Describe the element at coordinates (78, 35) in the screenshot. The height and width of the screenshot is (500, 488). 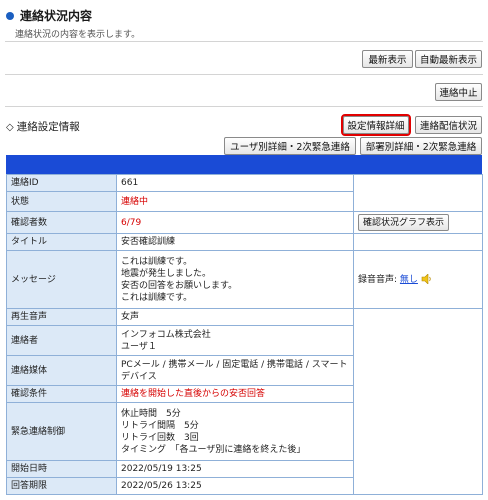
I see `page-subtitle: 連絡状況の内容を表示します。` at that location.